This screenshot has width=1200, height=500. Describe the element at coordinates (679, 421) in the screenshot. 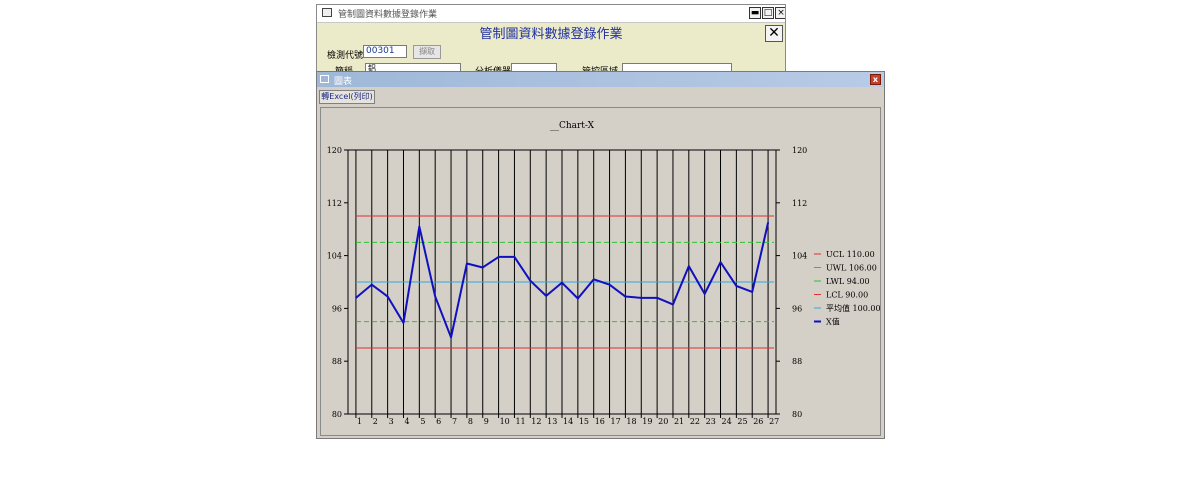

I see `x-tick-label: 21` at that location.